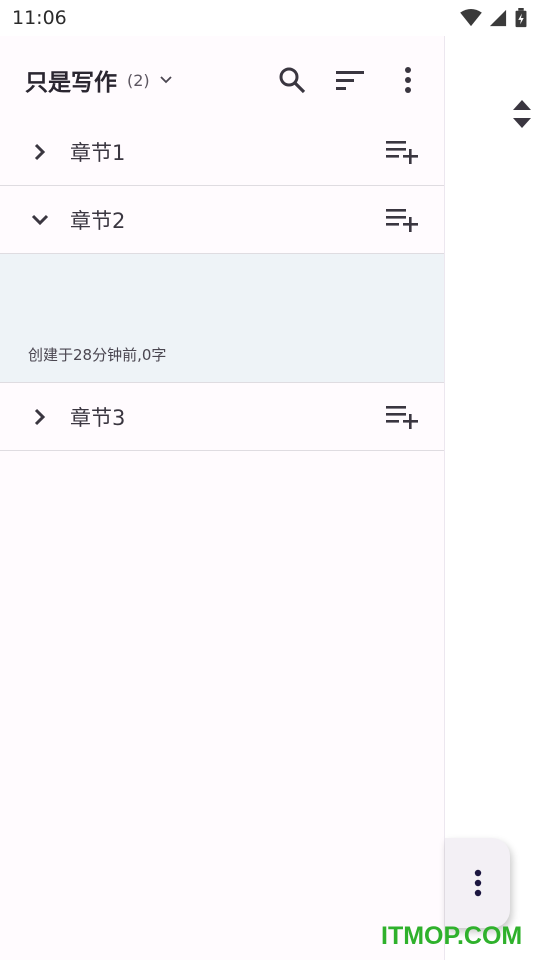 Image resolution: width=540 pixels, height=960 pixels. I want to click on top-app-bar: 只是写作 (2), so click(222, 80).